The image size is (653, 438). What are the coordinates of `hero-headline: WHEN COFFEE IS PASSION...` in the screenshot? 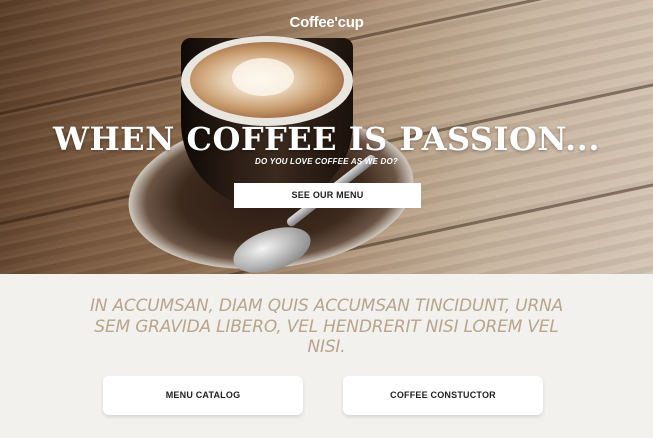 It's located at (326, 139).